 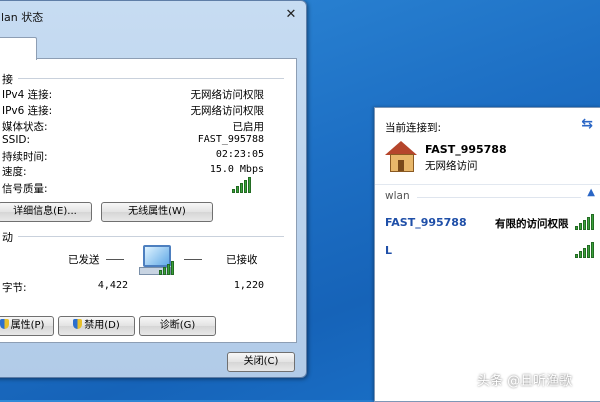 I want to click on network-item-status: 有限的访问权限, so click(x=532, y=224).